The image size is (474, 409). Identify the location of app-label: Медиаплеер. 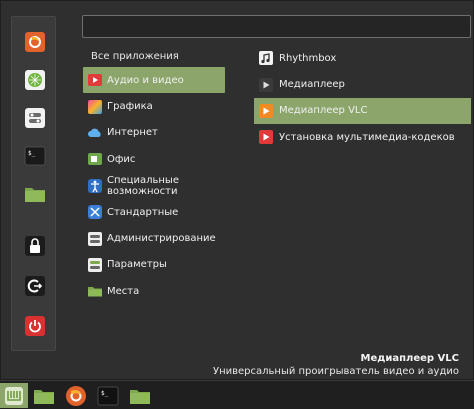
(312, 85).